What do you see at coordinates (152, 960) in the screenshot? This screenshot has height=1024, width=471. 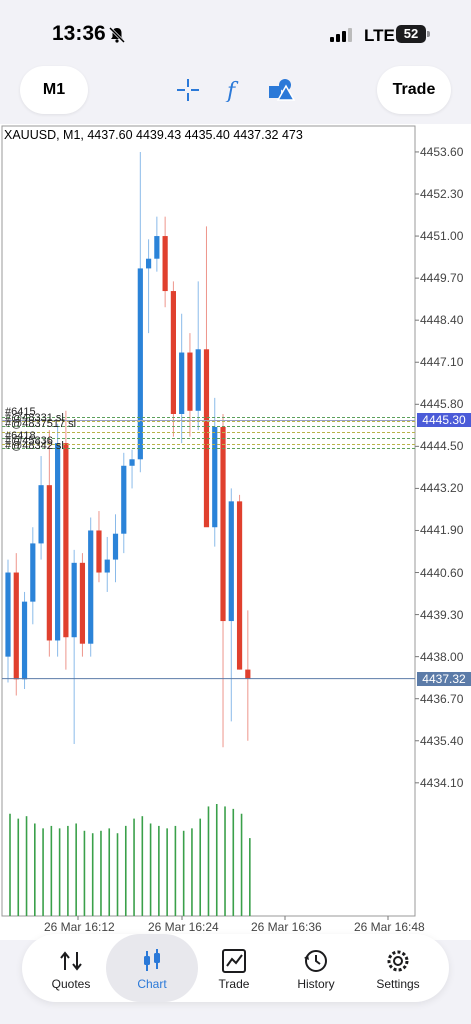 I see `chart-icon` at bounding box center [152, 960].